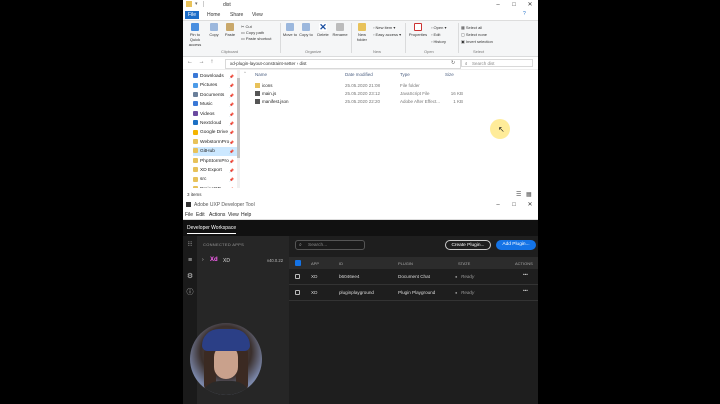  I want to click on tab-view: View, so click(257, 15).